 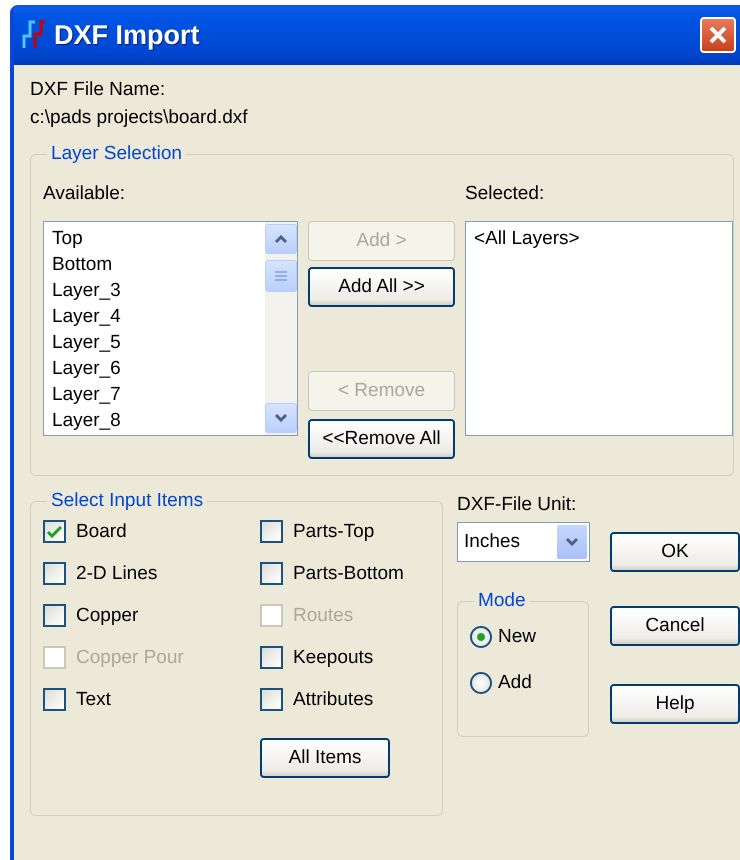 What do you see at coordinates (381, 439) in the screenshot?
I see `transfer-button: <<Remove All` at bounding box center [381, 439].